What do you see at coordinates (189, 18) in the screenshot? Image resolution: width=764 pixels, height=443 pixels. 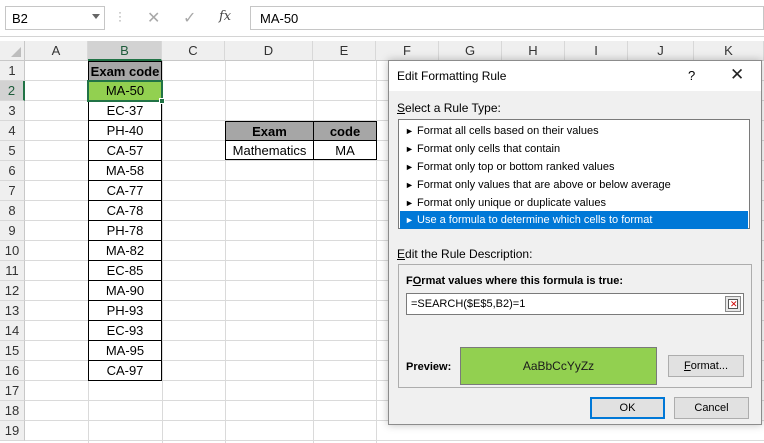 I see `enter-icon: ✓` at bounding box center [189, 18].